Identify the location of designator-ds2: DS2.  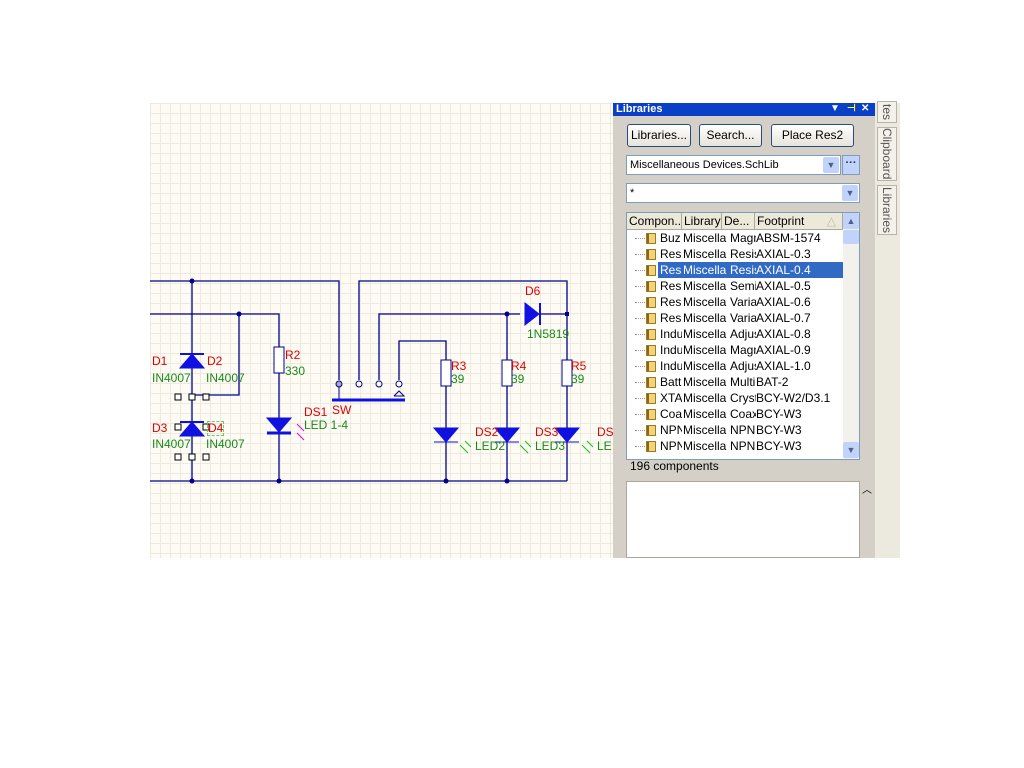
(486, 432).